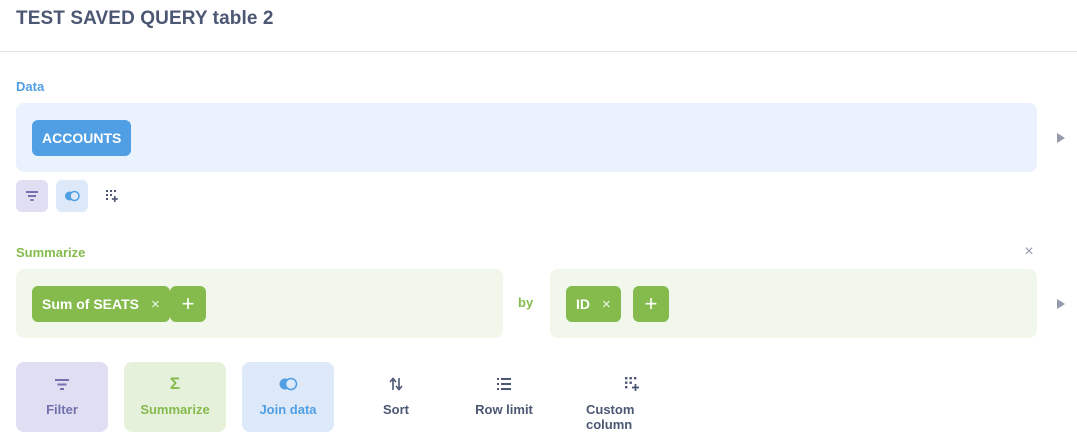  I want to click on action-row-limit: Row limit, so click(504, 397).